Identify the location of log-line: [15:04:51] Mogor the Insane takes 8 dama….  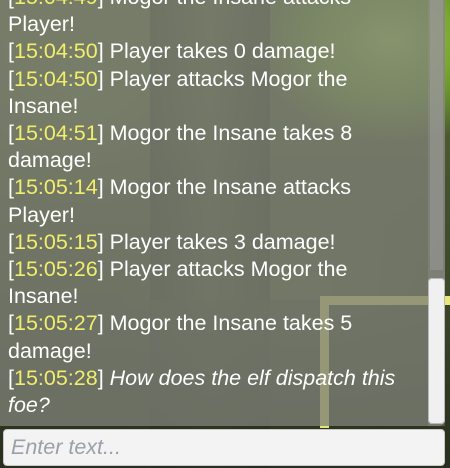
(180, 147).